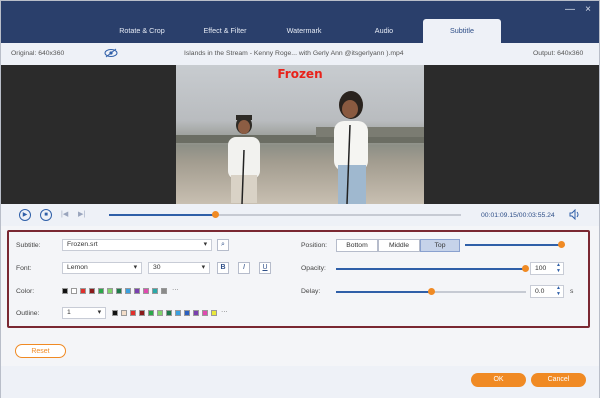 This screenshot has width=600, height=398. I want to click on outline-swatch-row, so click(172, 314).